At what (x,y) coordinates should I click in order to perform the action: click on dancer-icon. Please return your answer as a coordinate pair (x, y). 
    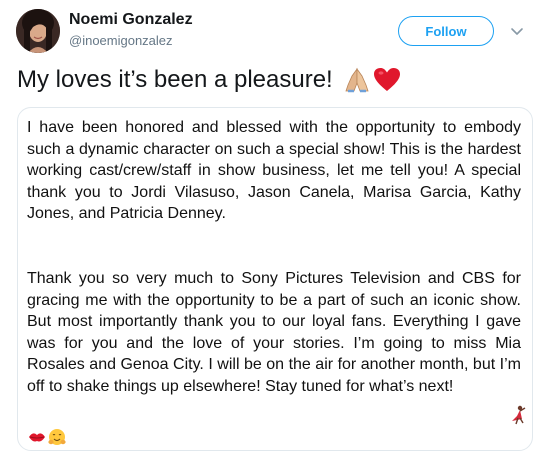
    Looking at the image, I should click on (519, 417).